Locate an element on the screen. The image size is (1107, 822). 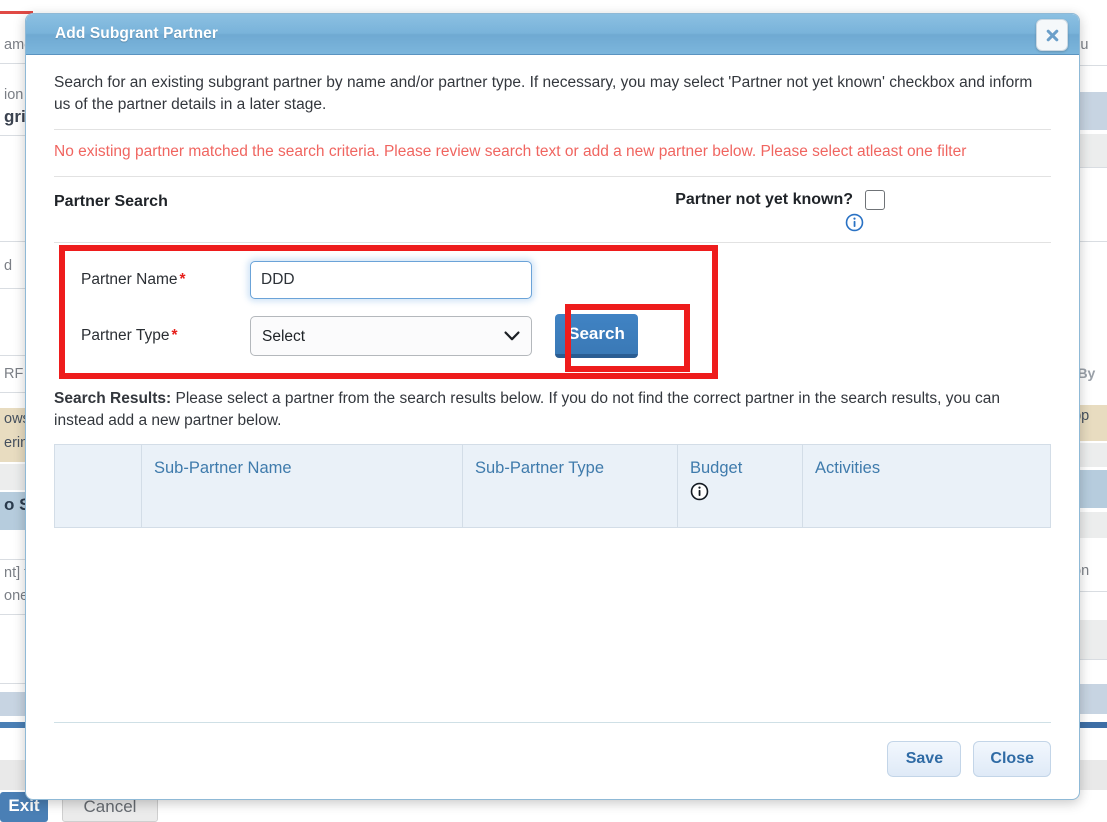
partner-name-label-text: Partner Name is located at coordinates (129, 280).